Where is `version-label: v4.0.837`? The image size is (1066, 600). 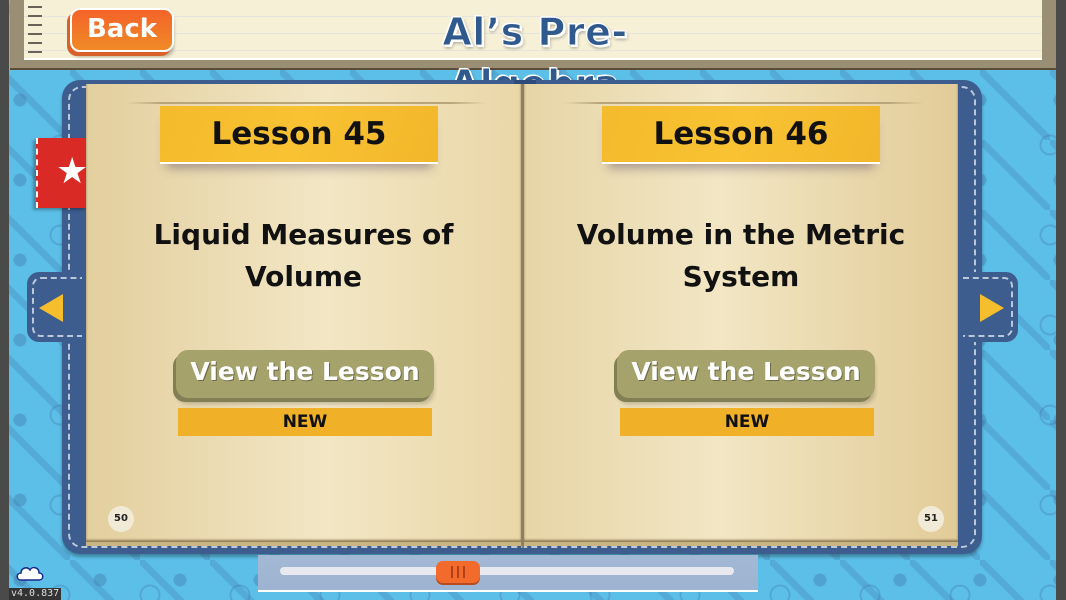 version-label: v4.0.837 is located at coordinates (35, 594).